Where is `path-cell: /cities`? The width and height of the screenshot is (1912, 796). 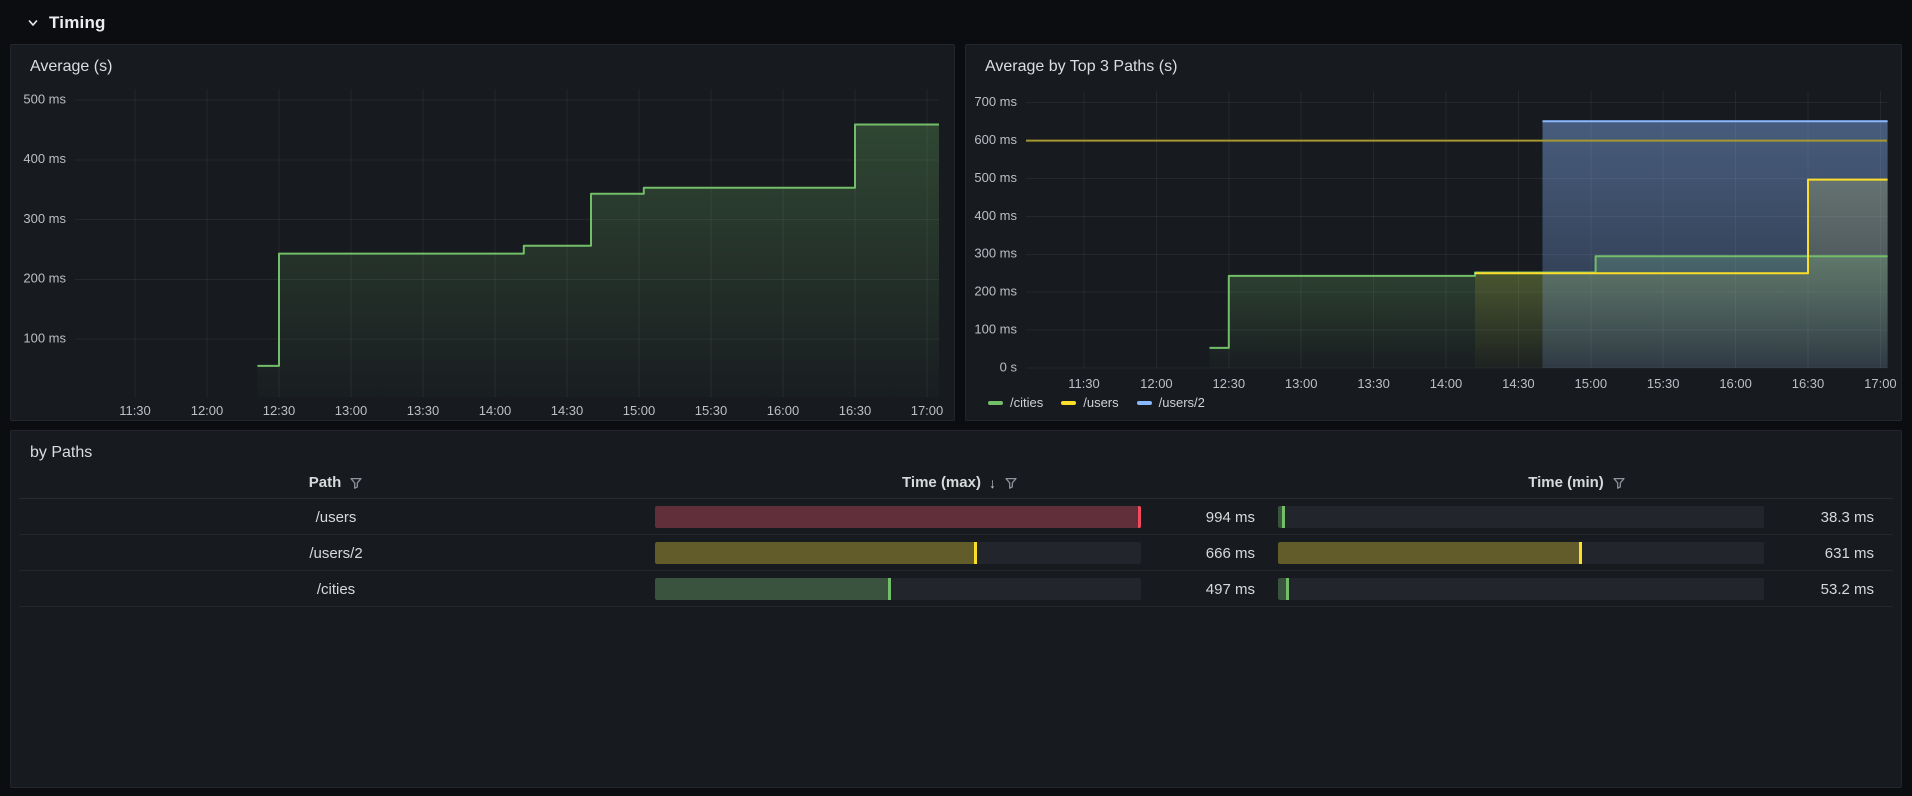
path-cell: /cities is located at coordinates (336, 589).